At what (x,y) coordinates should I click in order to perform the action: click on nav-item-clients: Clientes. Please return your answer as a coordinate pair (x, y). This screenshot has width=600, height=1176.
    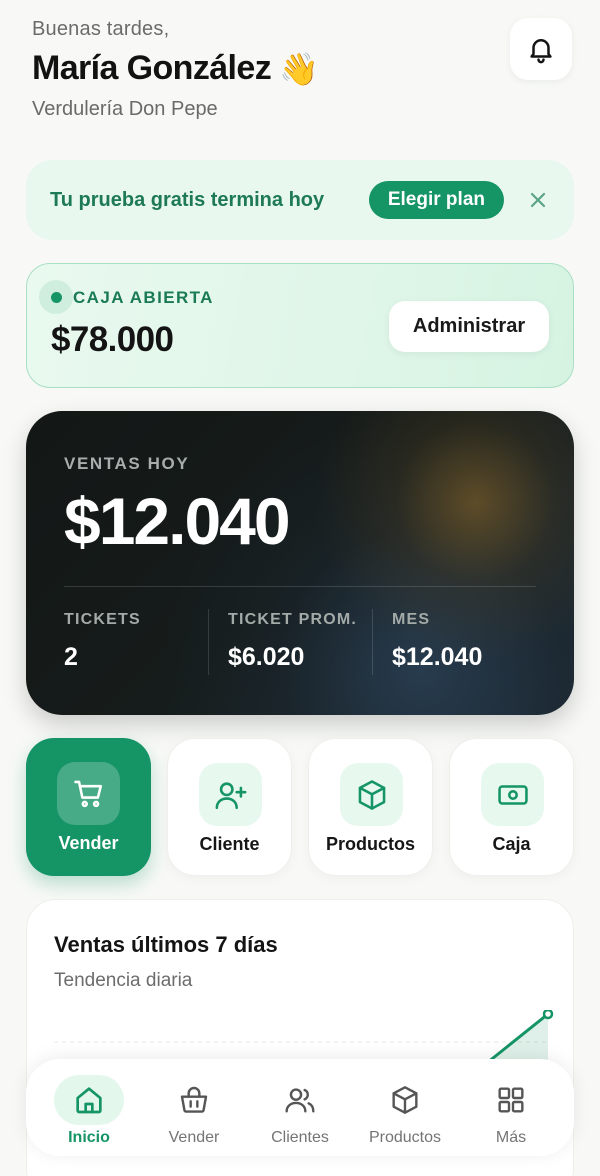
    Looking at the image, I should click on (300, 1107).